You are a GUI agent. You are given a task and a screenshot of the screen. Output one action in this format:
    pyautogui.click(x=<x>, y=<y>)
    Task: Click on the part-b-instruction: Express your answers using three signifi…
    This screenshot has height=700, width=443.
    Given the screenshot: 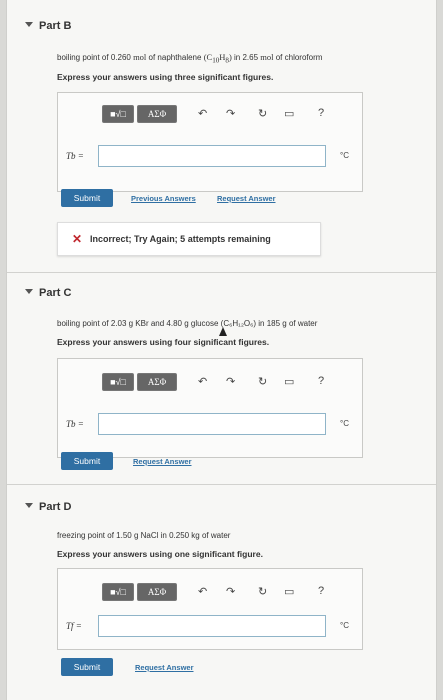 What is the action you would take?
    pyautogui.click(x=165, y=77)
    